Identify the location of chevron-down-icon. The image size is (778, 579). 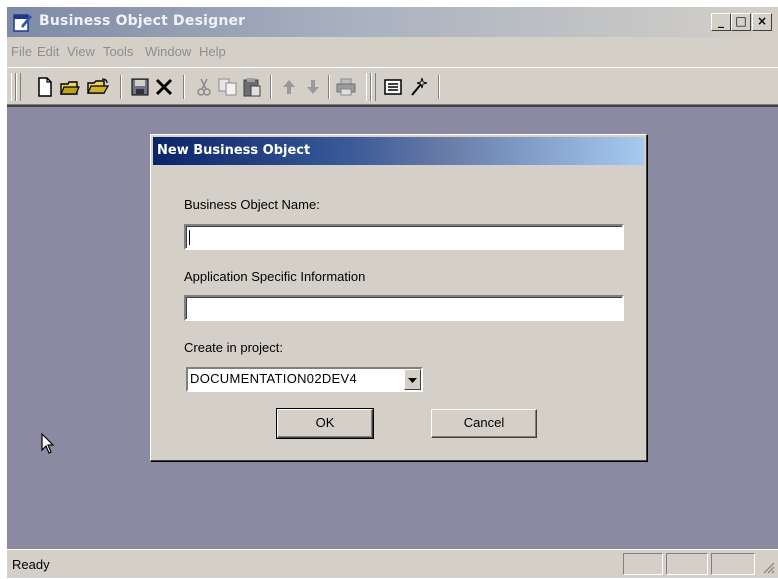
(412, 380).